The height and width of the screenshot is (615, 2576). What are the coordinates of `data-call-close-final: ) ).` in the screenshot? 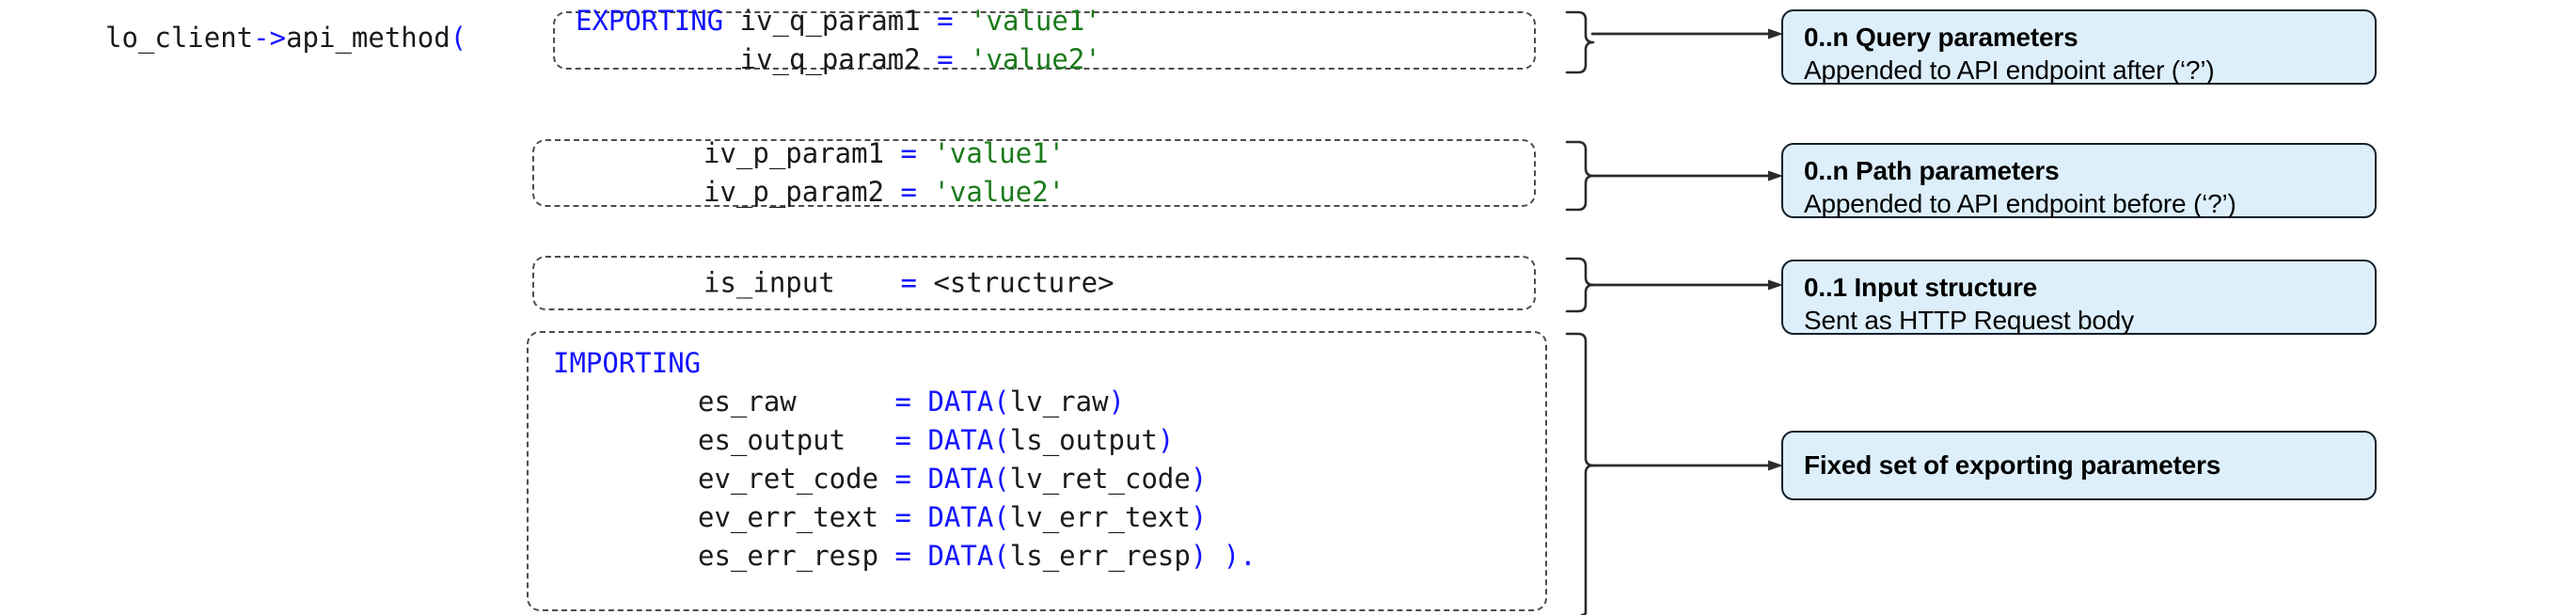 It's located at (1223, 556).